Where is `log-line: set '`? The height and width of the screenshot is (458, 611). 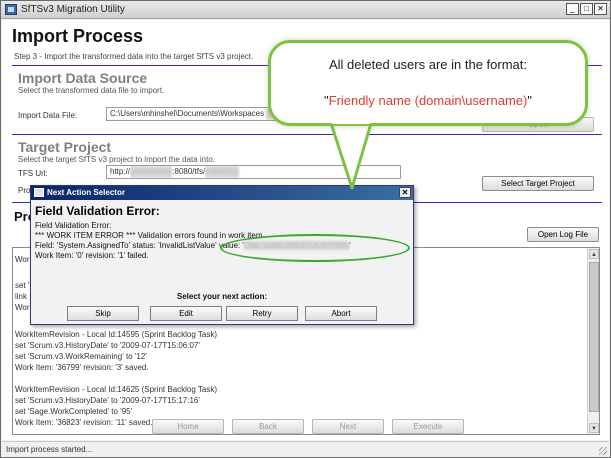 log-line: set ' is located at coordinates (22, 285).